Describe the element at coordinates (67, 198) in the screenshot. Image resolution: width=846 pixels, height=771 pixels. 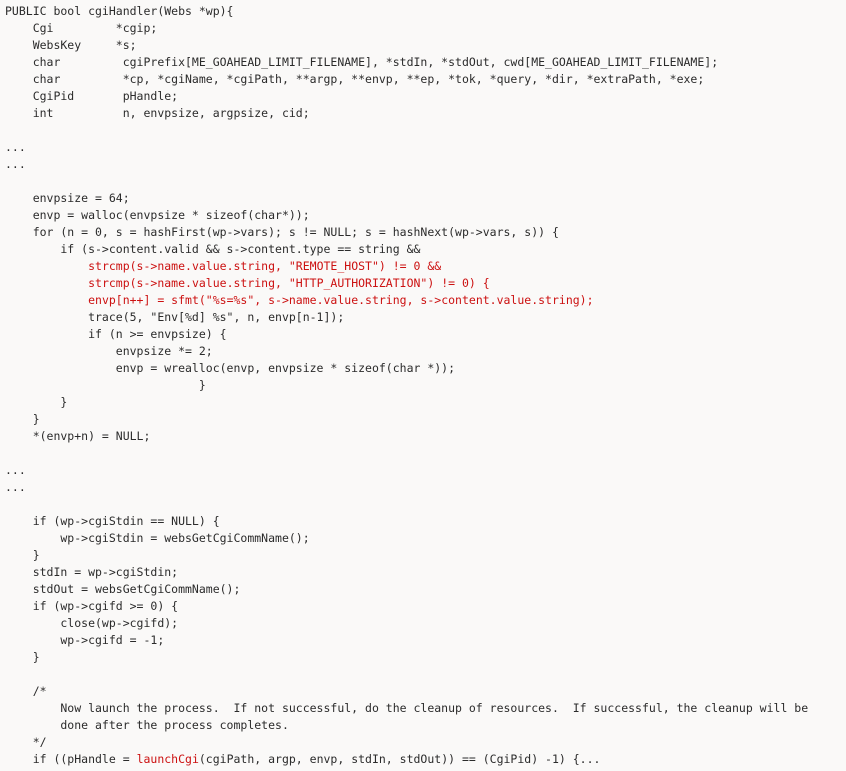
I see `code-token: envpsize = 64;` at that location.